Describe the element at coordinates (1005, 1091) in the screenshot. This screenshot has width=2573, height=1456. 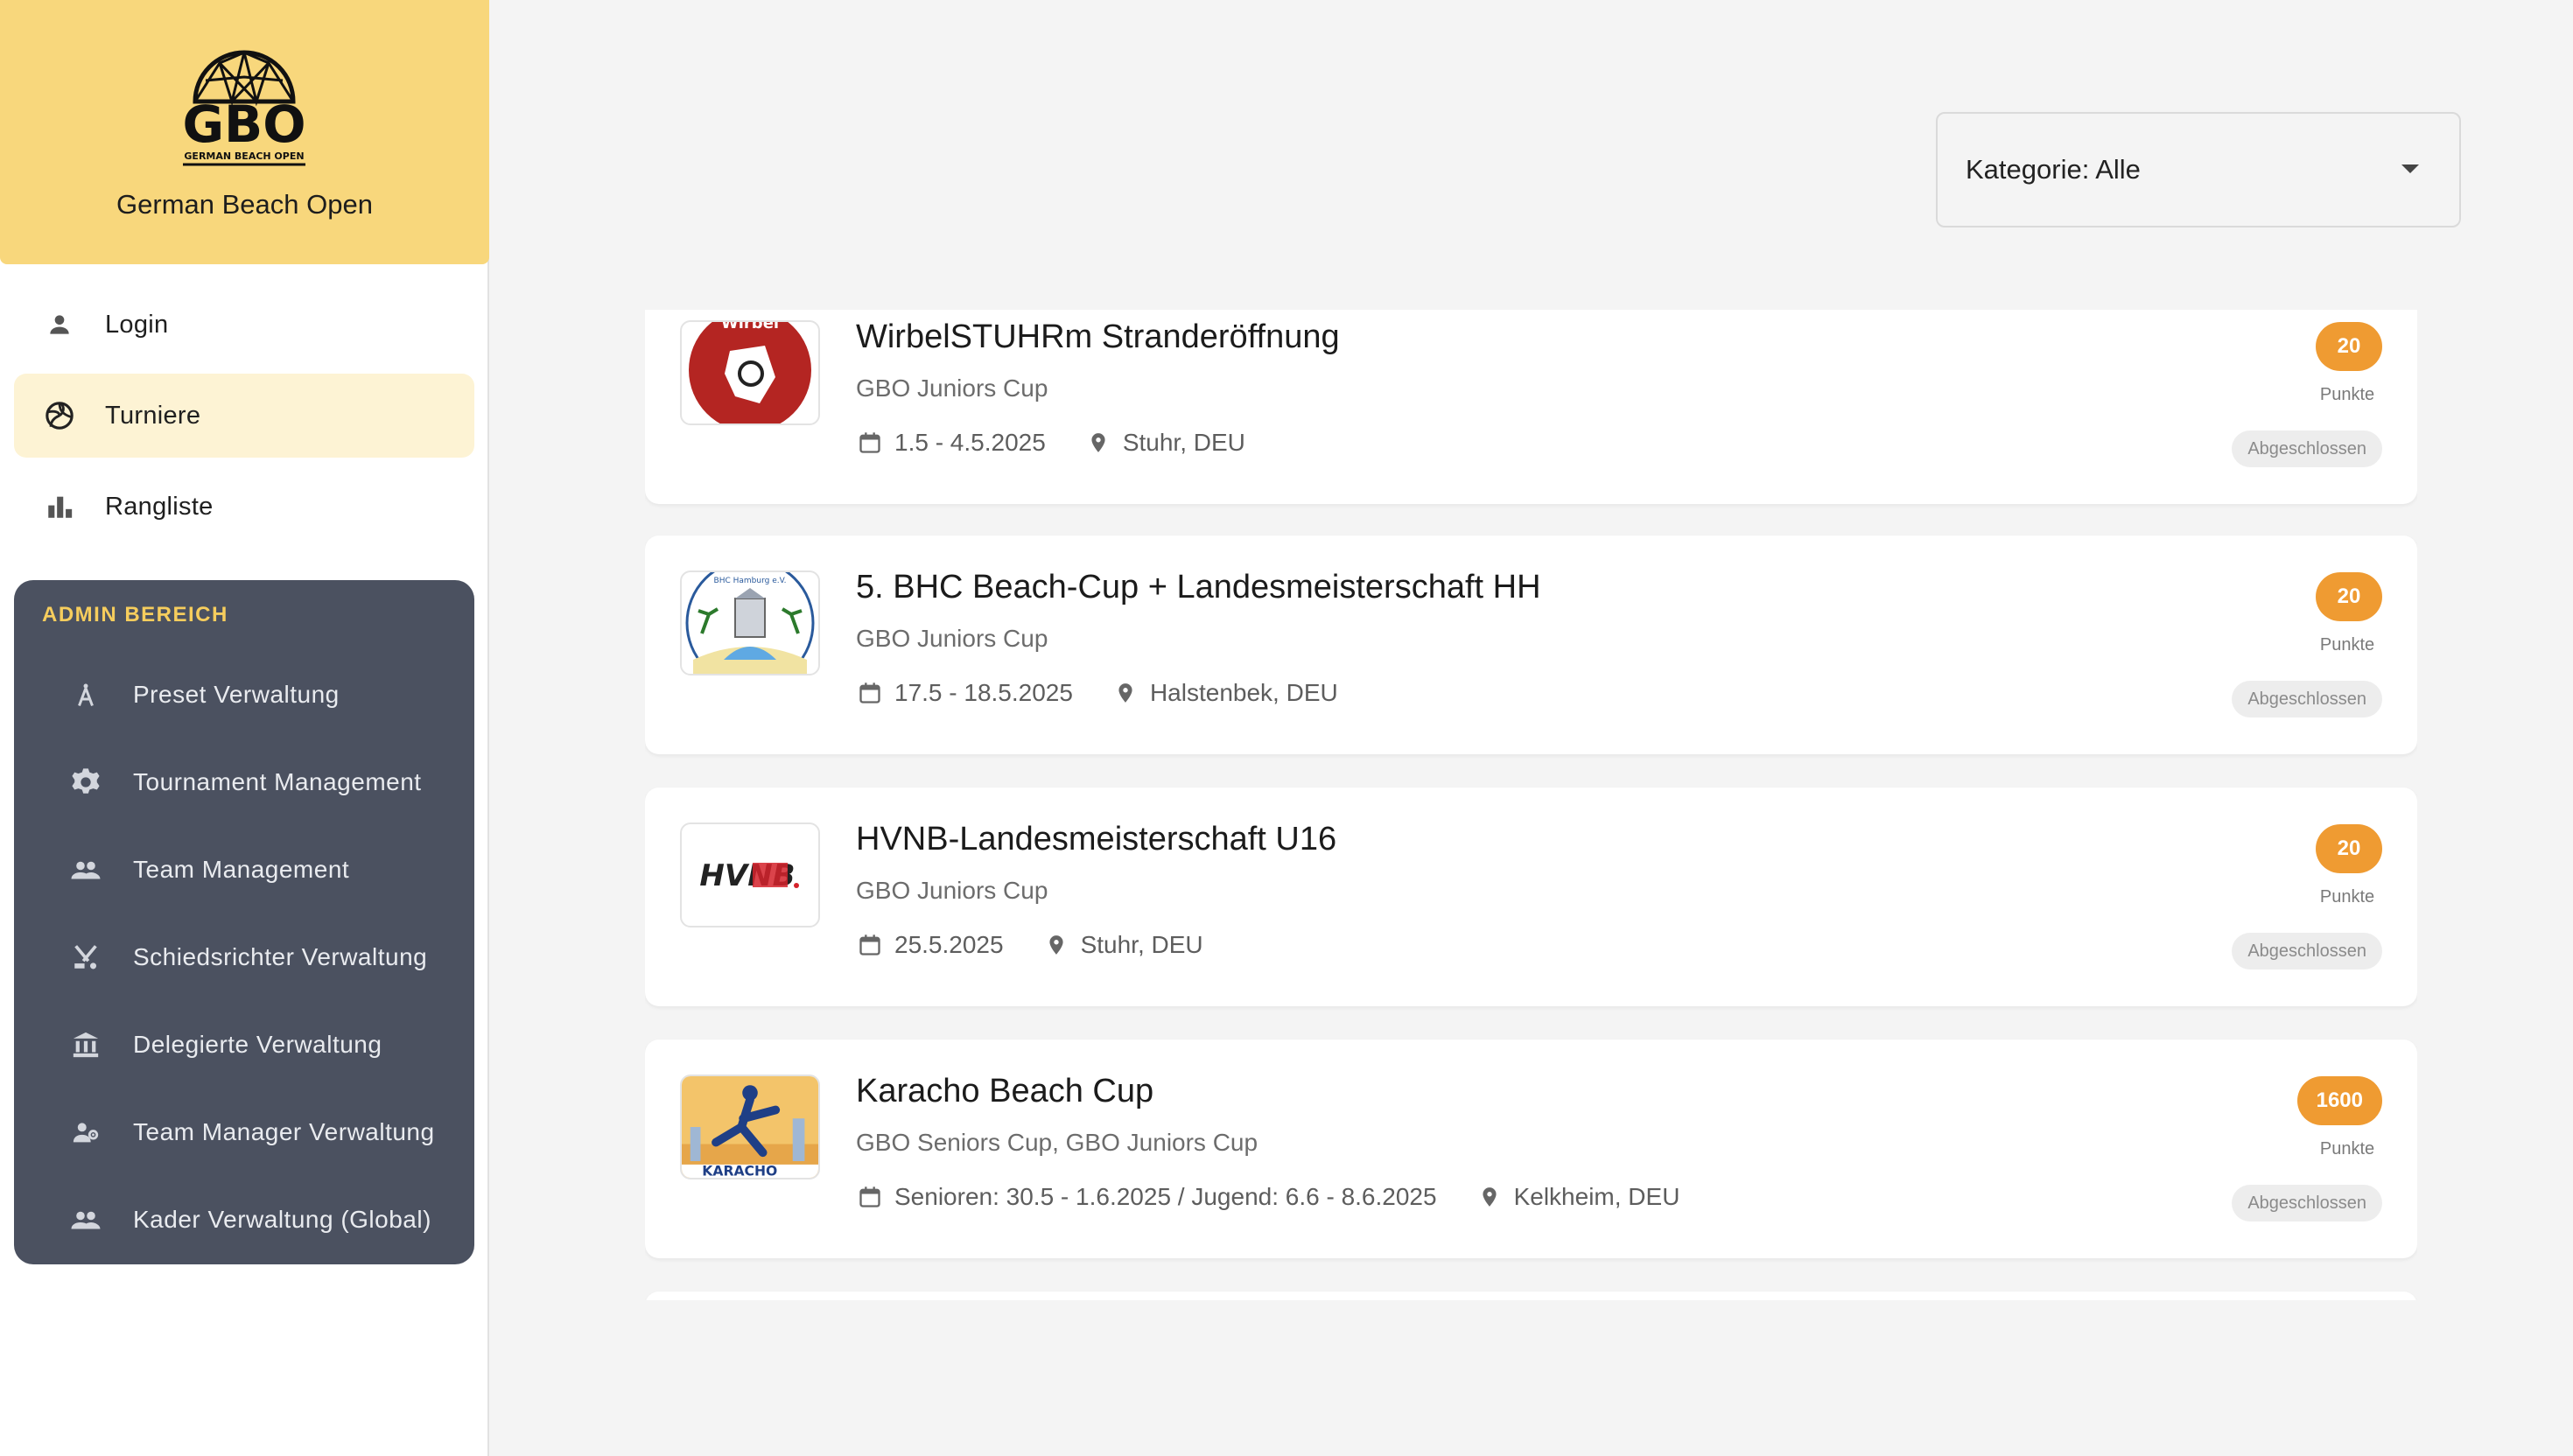
I see `tournament-title: Karacho Beach Cup` at that location.